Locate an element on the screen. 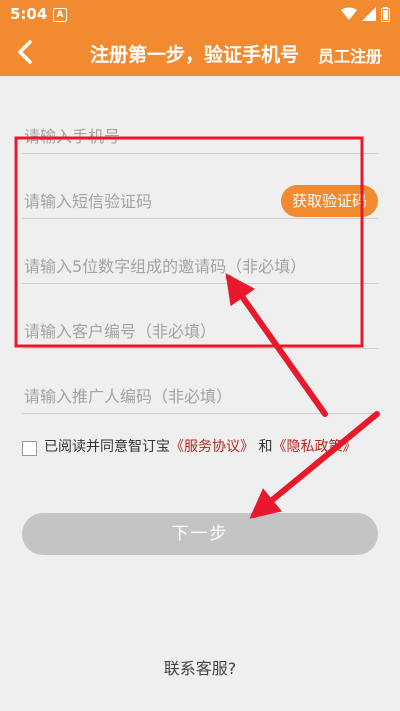  invite-code-input is located at coordinates (202, 266).